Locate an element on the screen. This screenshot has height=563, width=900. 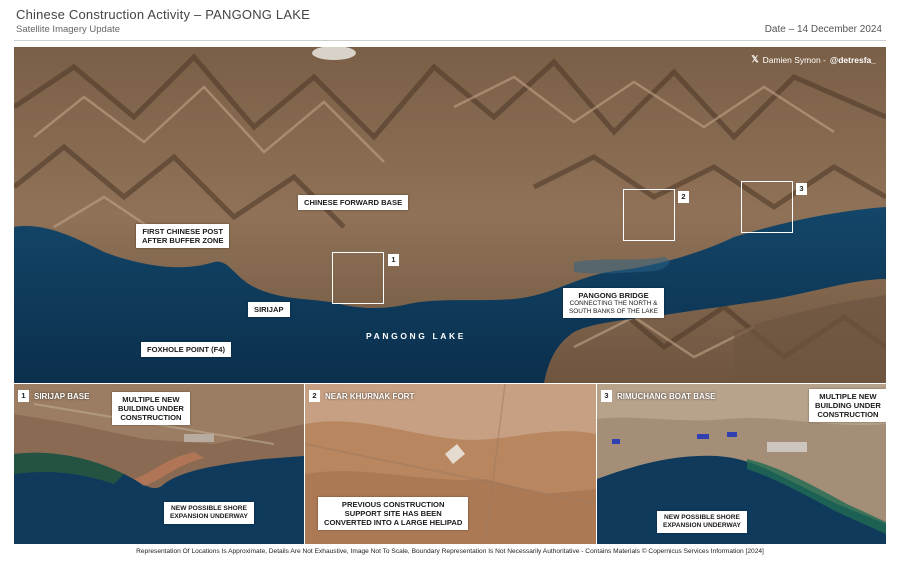
inset-3-callout-line1: MULTIPLE NEW is located at coordinates (848, 396).